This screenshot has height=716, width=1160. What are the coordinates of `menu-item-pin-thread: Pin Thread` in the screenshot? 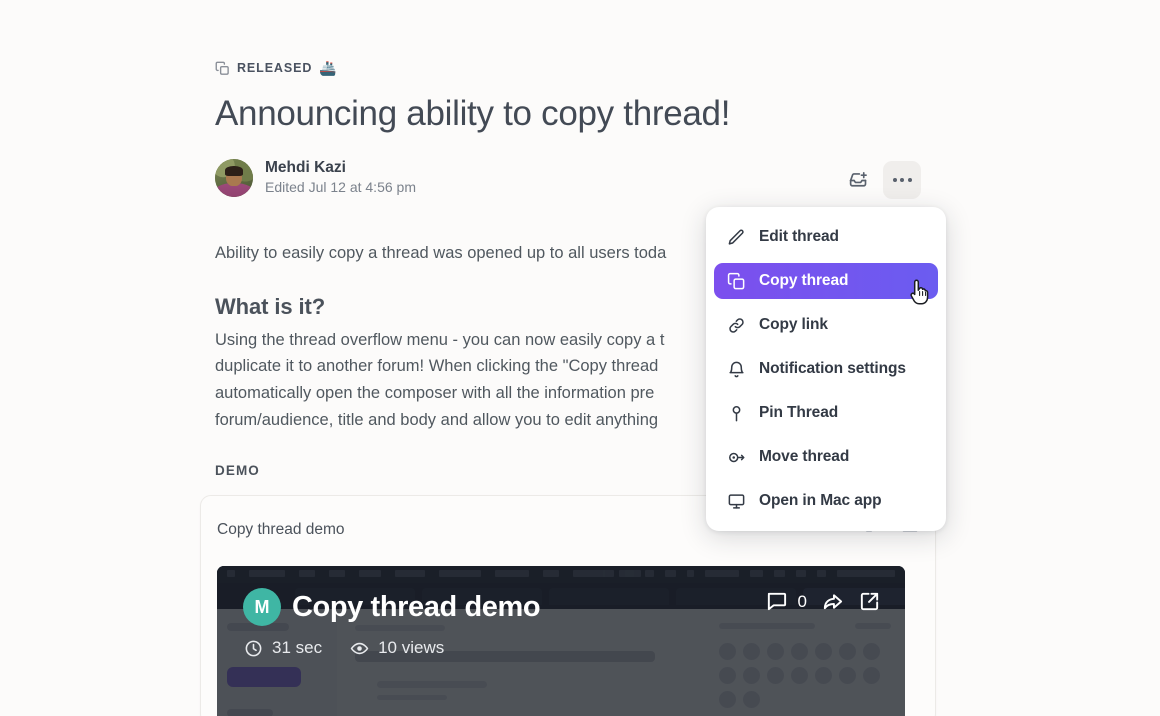 It's located at (826, 413).